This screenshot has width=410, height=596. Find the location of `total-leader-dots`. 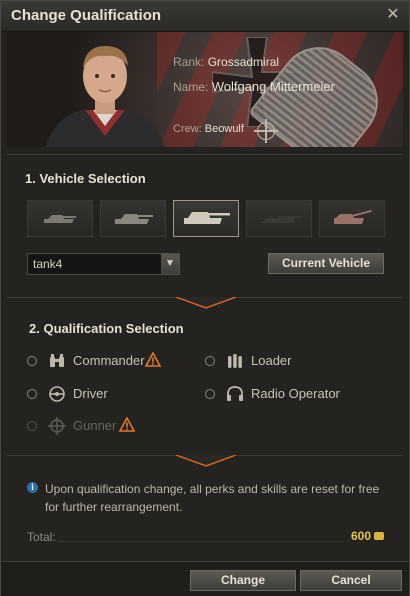

total-leader-dots is located at coordinates (201, 541).